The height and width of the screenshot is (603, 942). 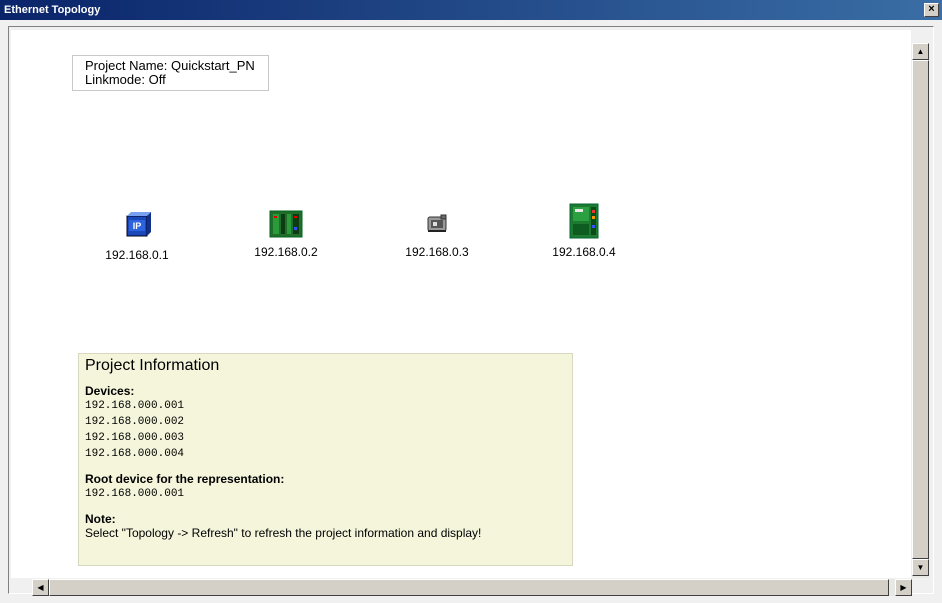 I want to click on title-bar: Ethernet Topology ×, so click(x=471, y=10).